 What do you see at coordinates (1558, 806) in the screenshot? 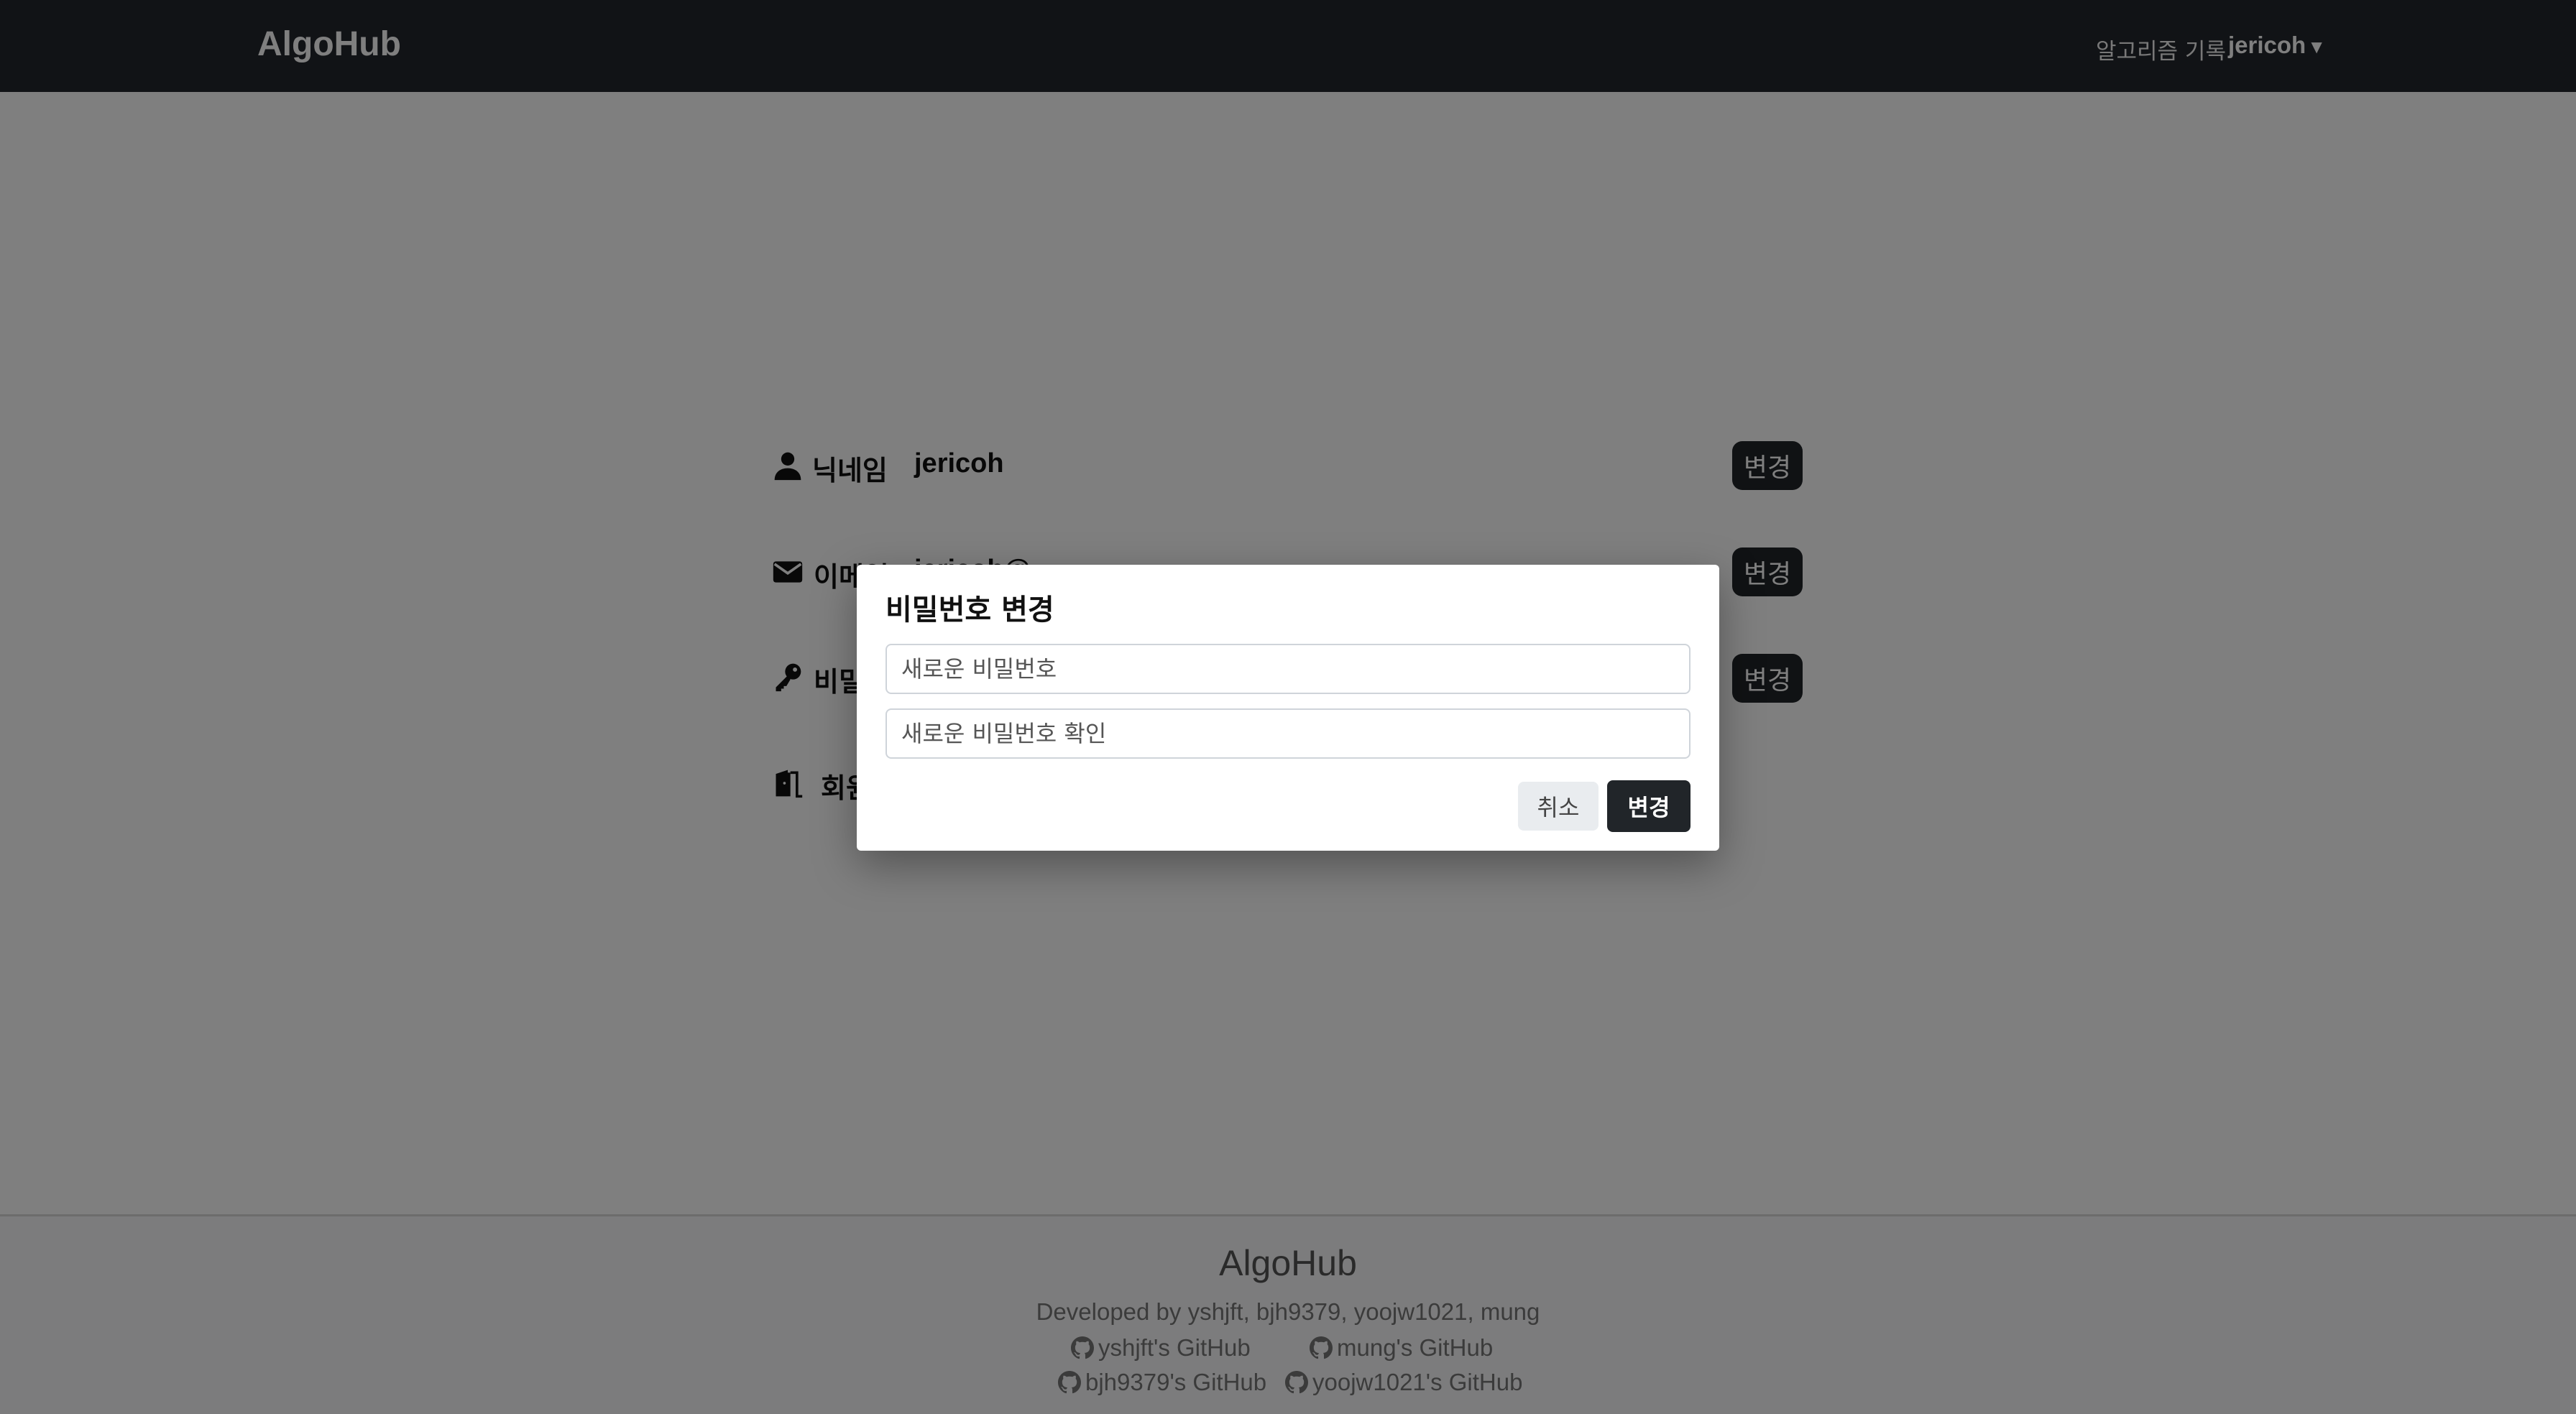
I see `cancel-button: 취소` at bounding box center [1558, 806].